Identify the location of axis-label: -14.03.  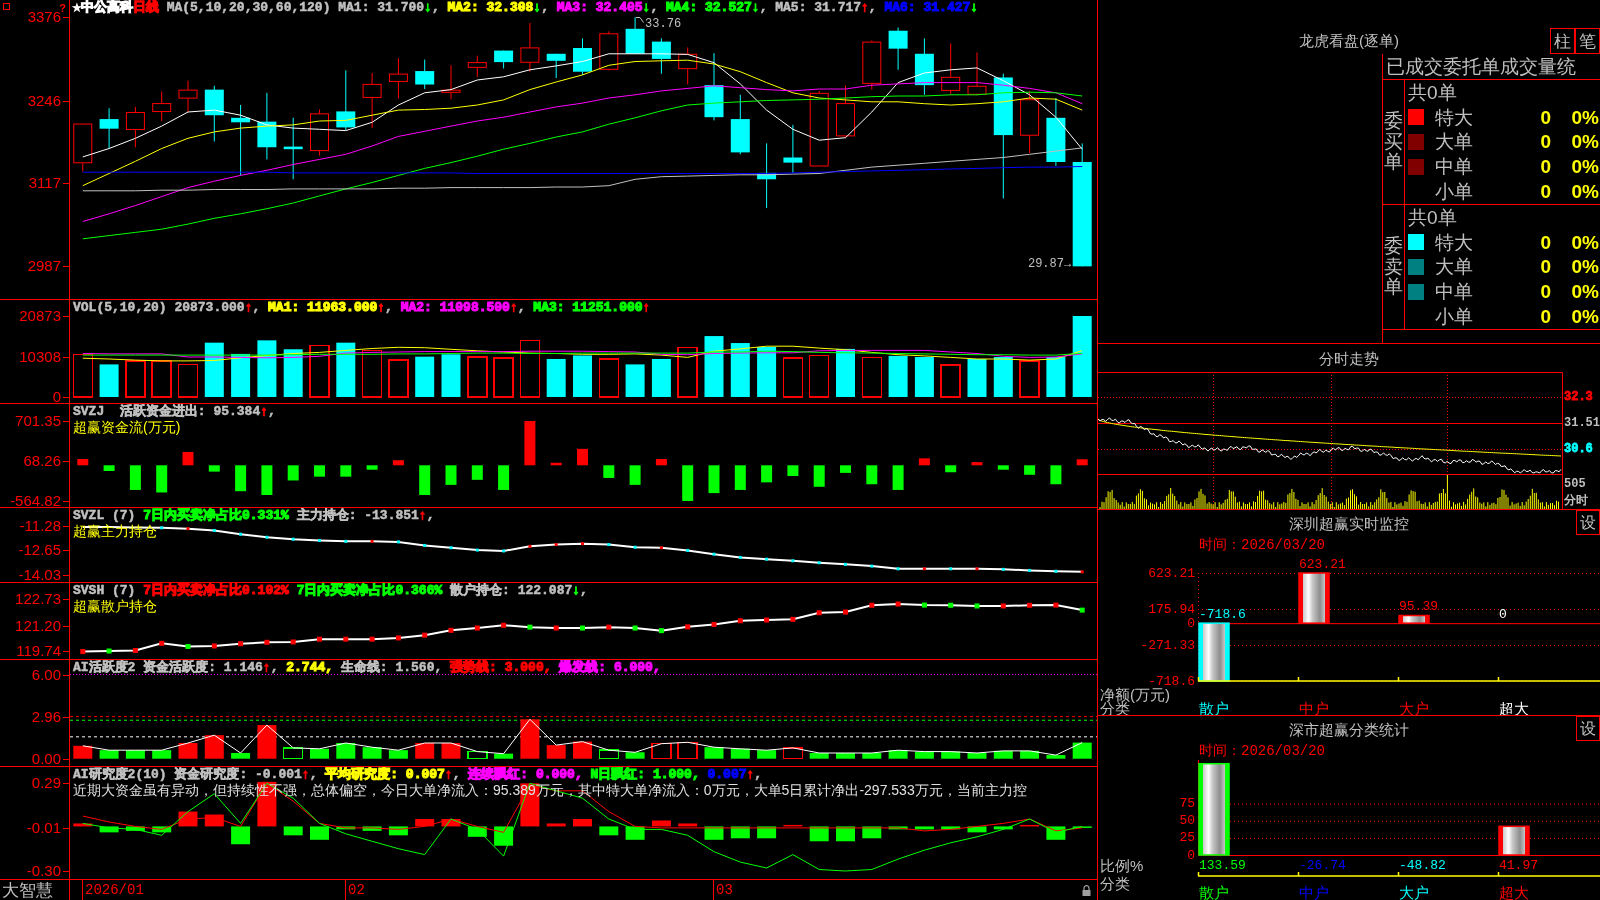
(39, 575).